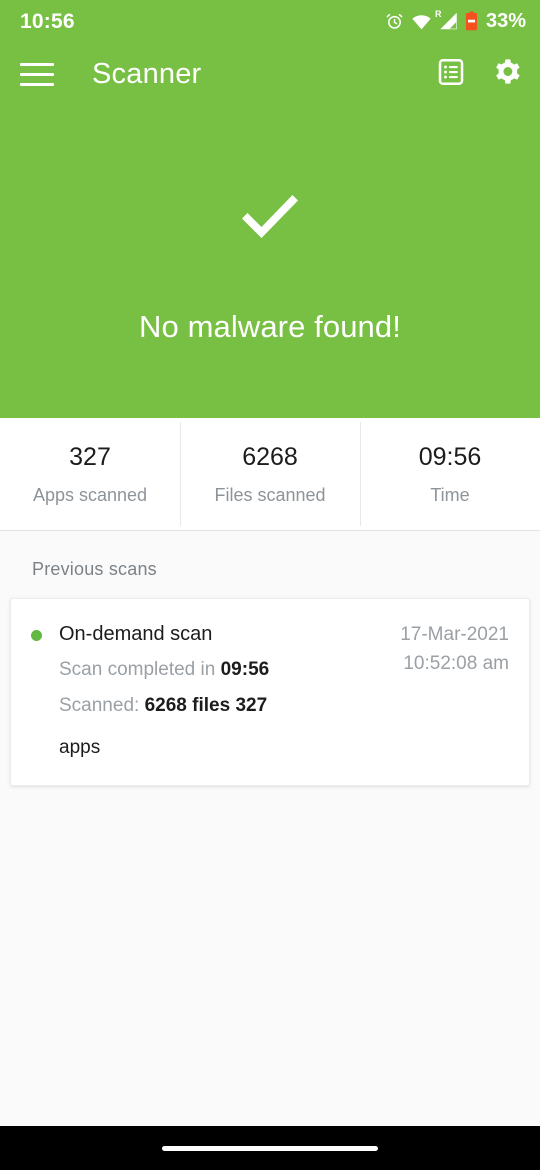 Image resolution: width=540 pixels, height=1170 pixels. I want to click on system-navigation-bar, so click(270, 1148).